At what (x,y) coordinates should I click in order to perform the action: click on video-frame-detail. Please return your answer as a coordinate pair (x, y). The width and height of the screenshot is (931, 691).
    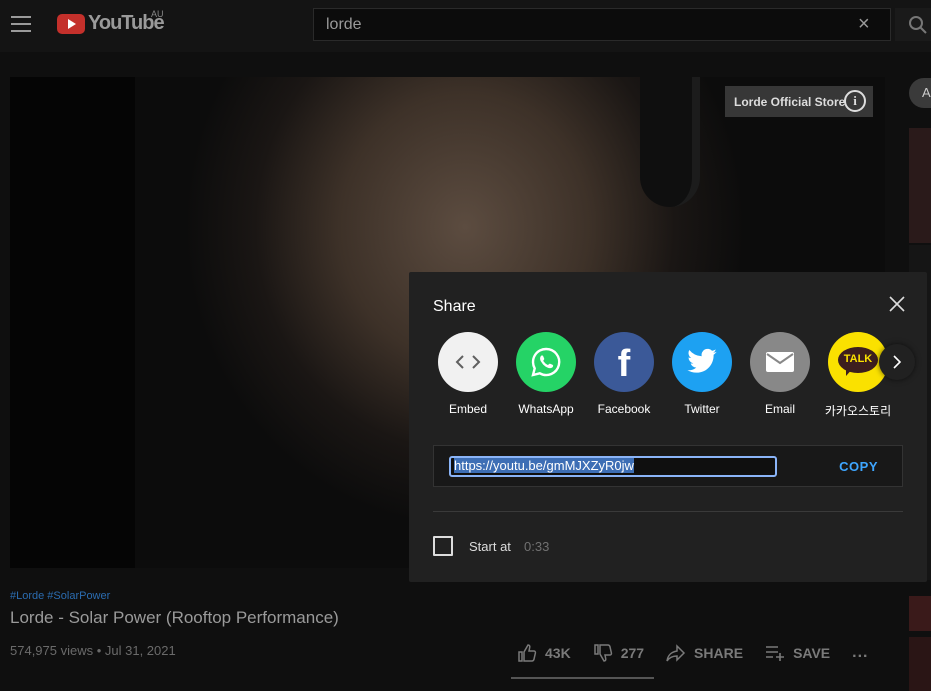
    Looking at the image, I should click on (670, 142).